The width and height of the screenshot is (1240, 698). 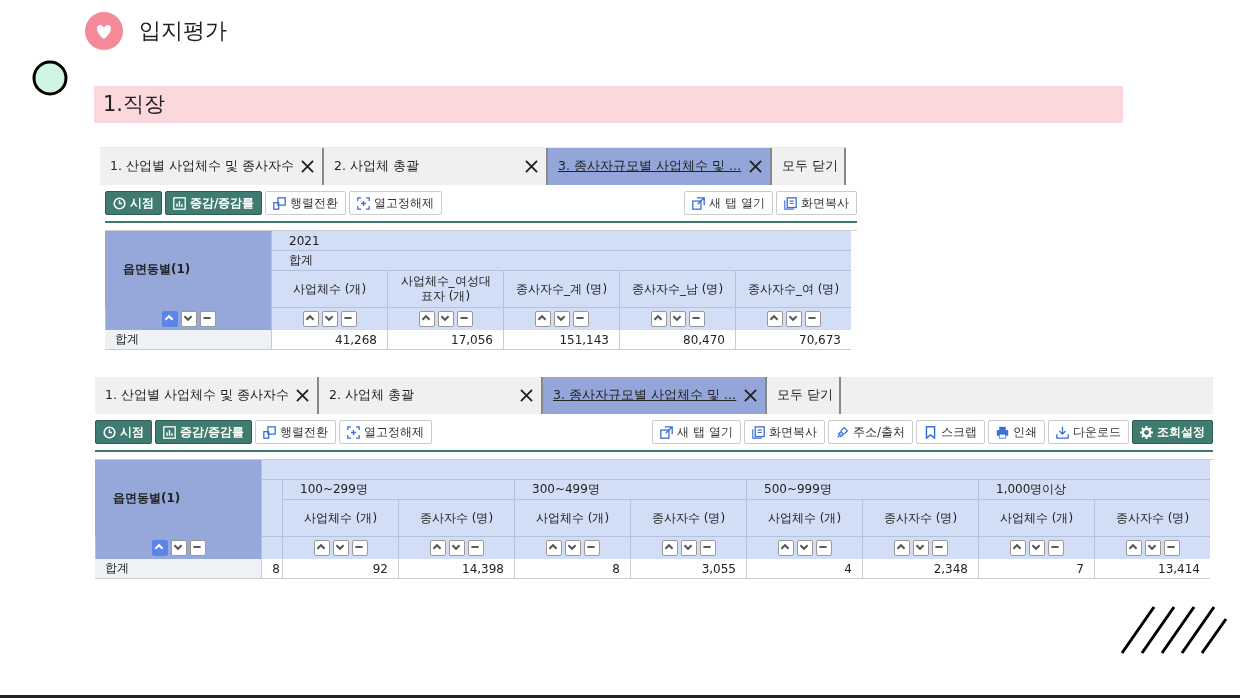 What do you see at coordinates (790, 203) in the screenshot?
I see `copy-icon` at bounding box center [790, 203].